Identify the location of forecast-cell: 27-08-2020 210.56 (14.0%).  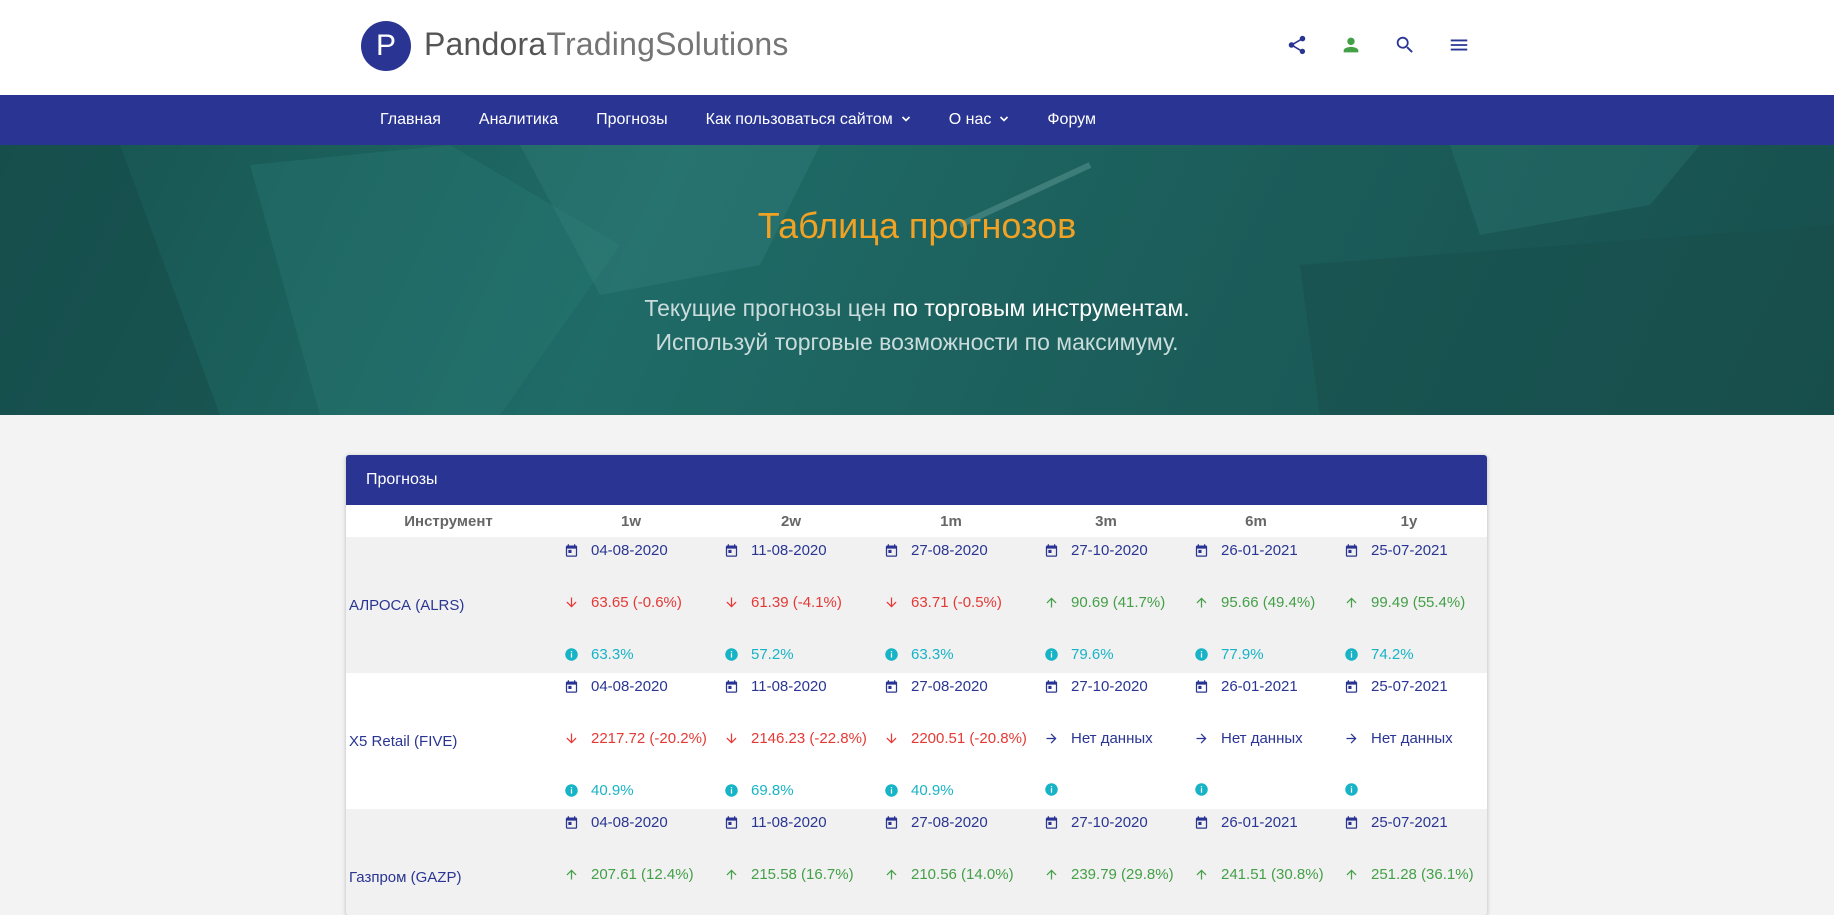
(951, 862).